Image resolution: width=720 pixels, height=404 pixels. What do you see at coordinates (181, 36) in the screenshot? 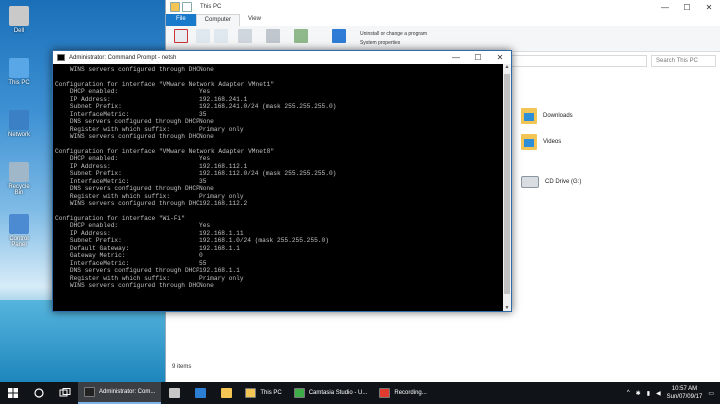
I see `properties-icon` at bounding box center [181, 36].